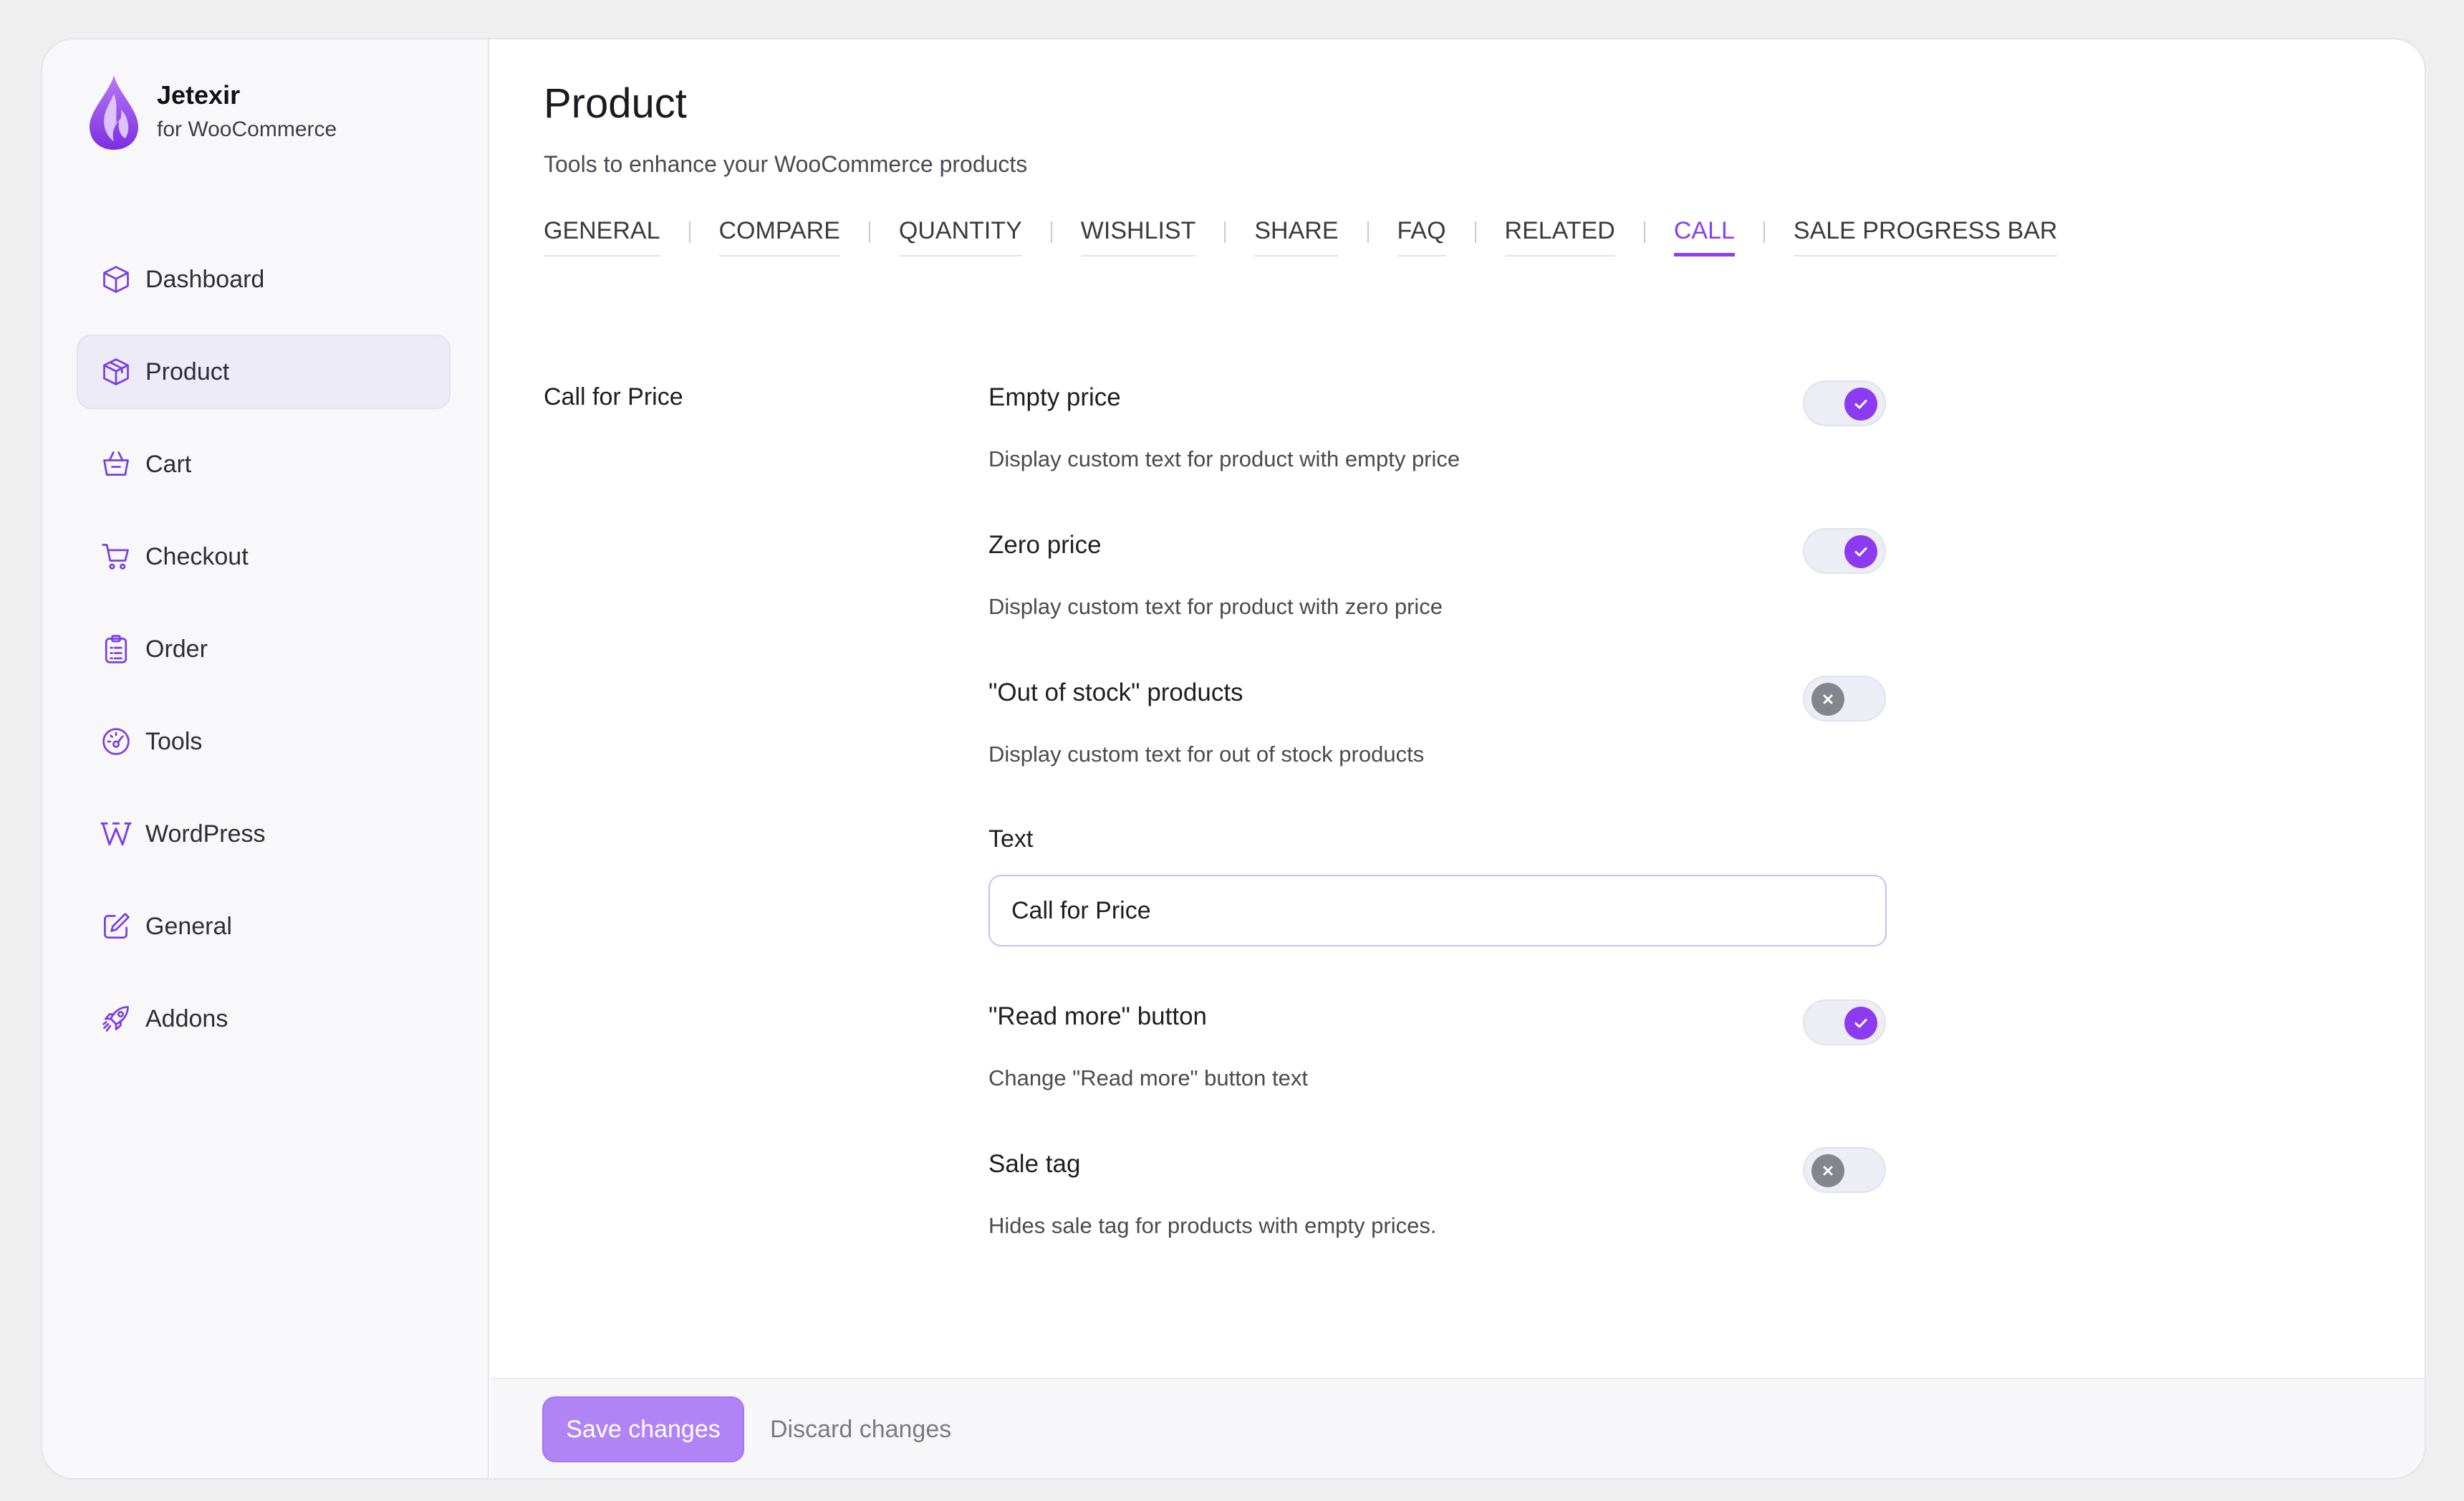 This screenshot has height=1501, width=2464. Describe the element at coordinates (116, 833) in the screenshot. I see `wordpress-icon` at that location.